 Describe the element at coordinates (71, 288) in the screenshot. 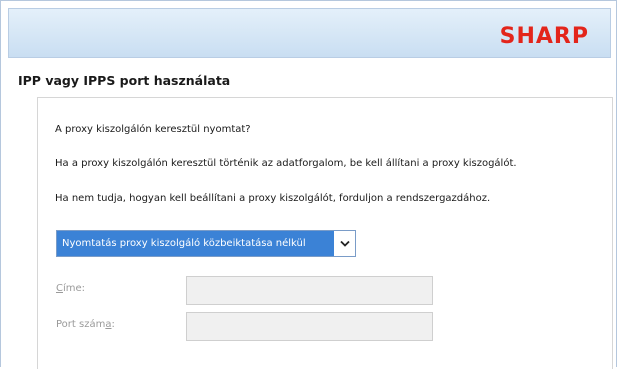

I see `address-label: Címe:` at that location.